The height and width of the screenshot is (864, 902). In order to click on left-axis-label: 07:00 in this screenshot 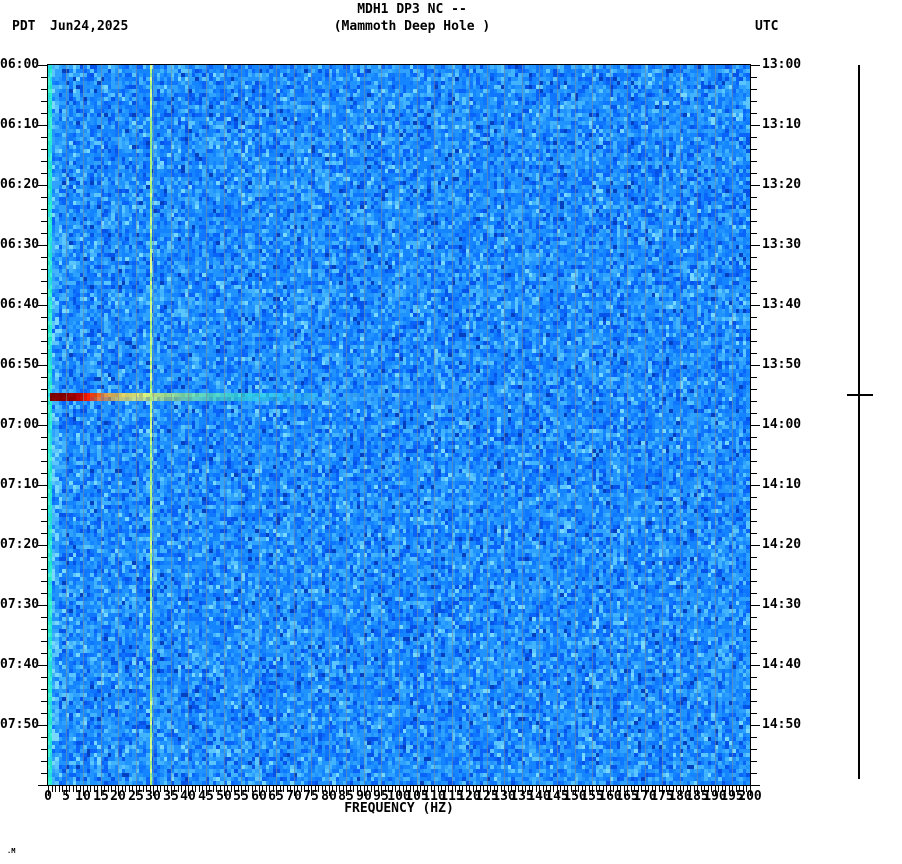, I will do `click(20, 424)`.